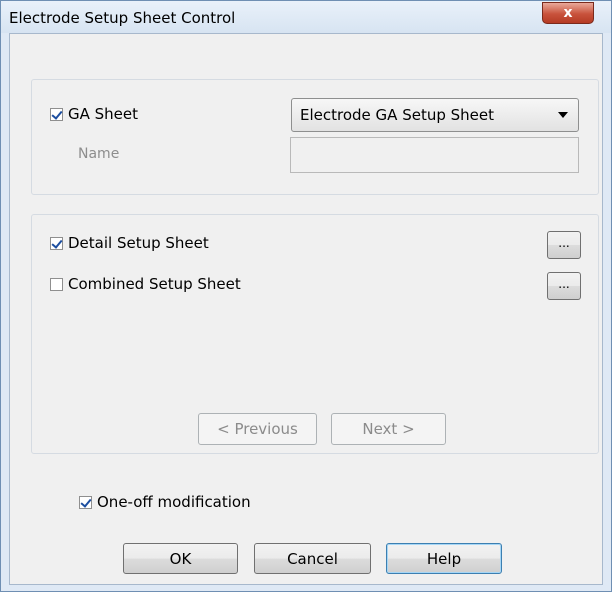 The width and height of the screenshot is (614, 594). I want to click on name-label: Name, so click(99, 154).